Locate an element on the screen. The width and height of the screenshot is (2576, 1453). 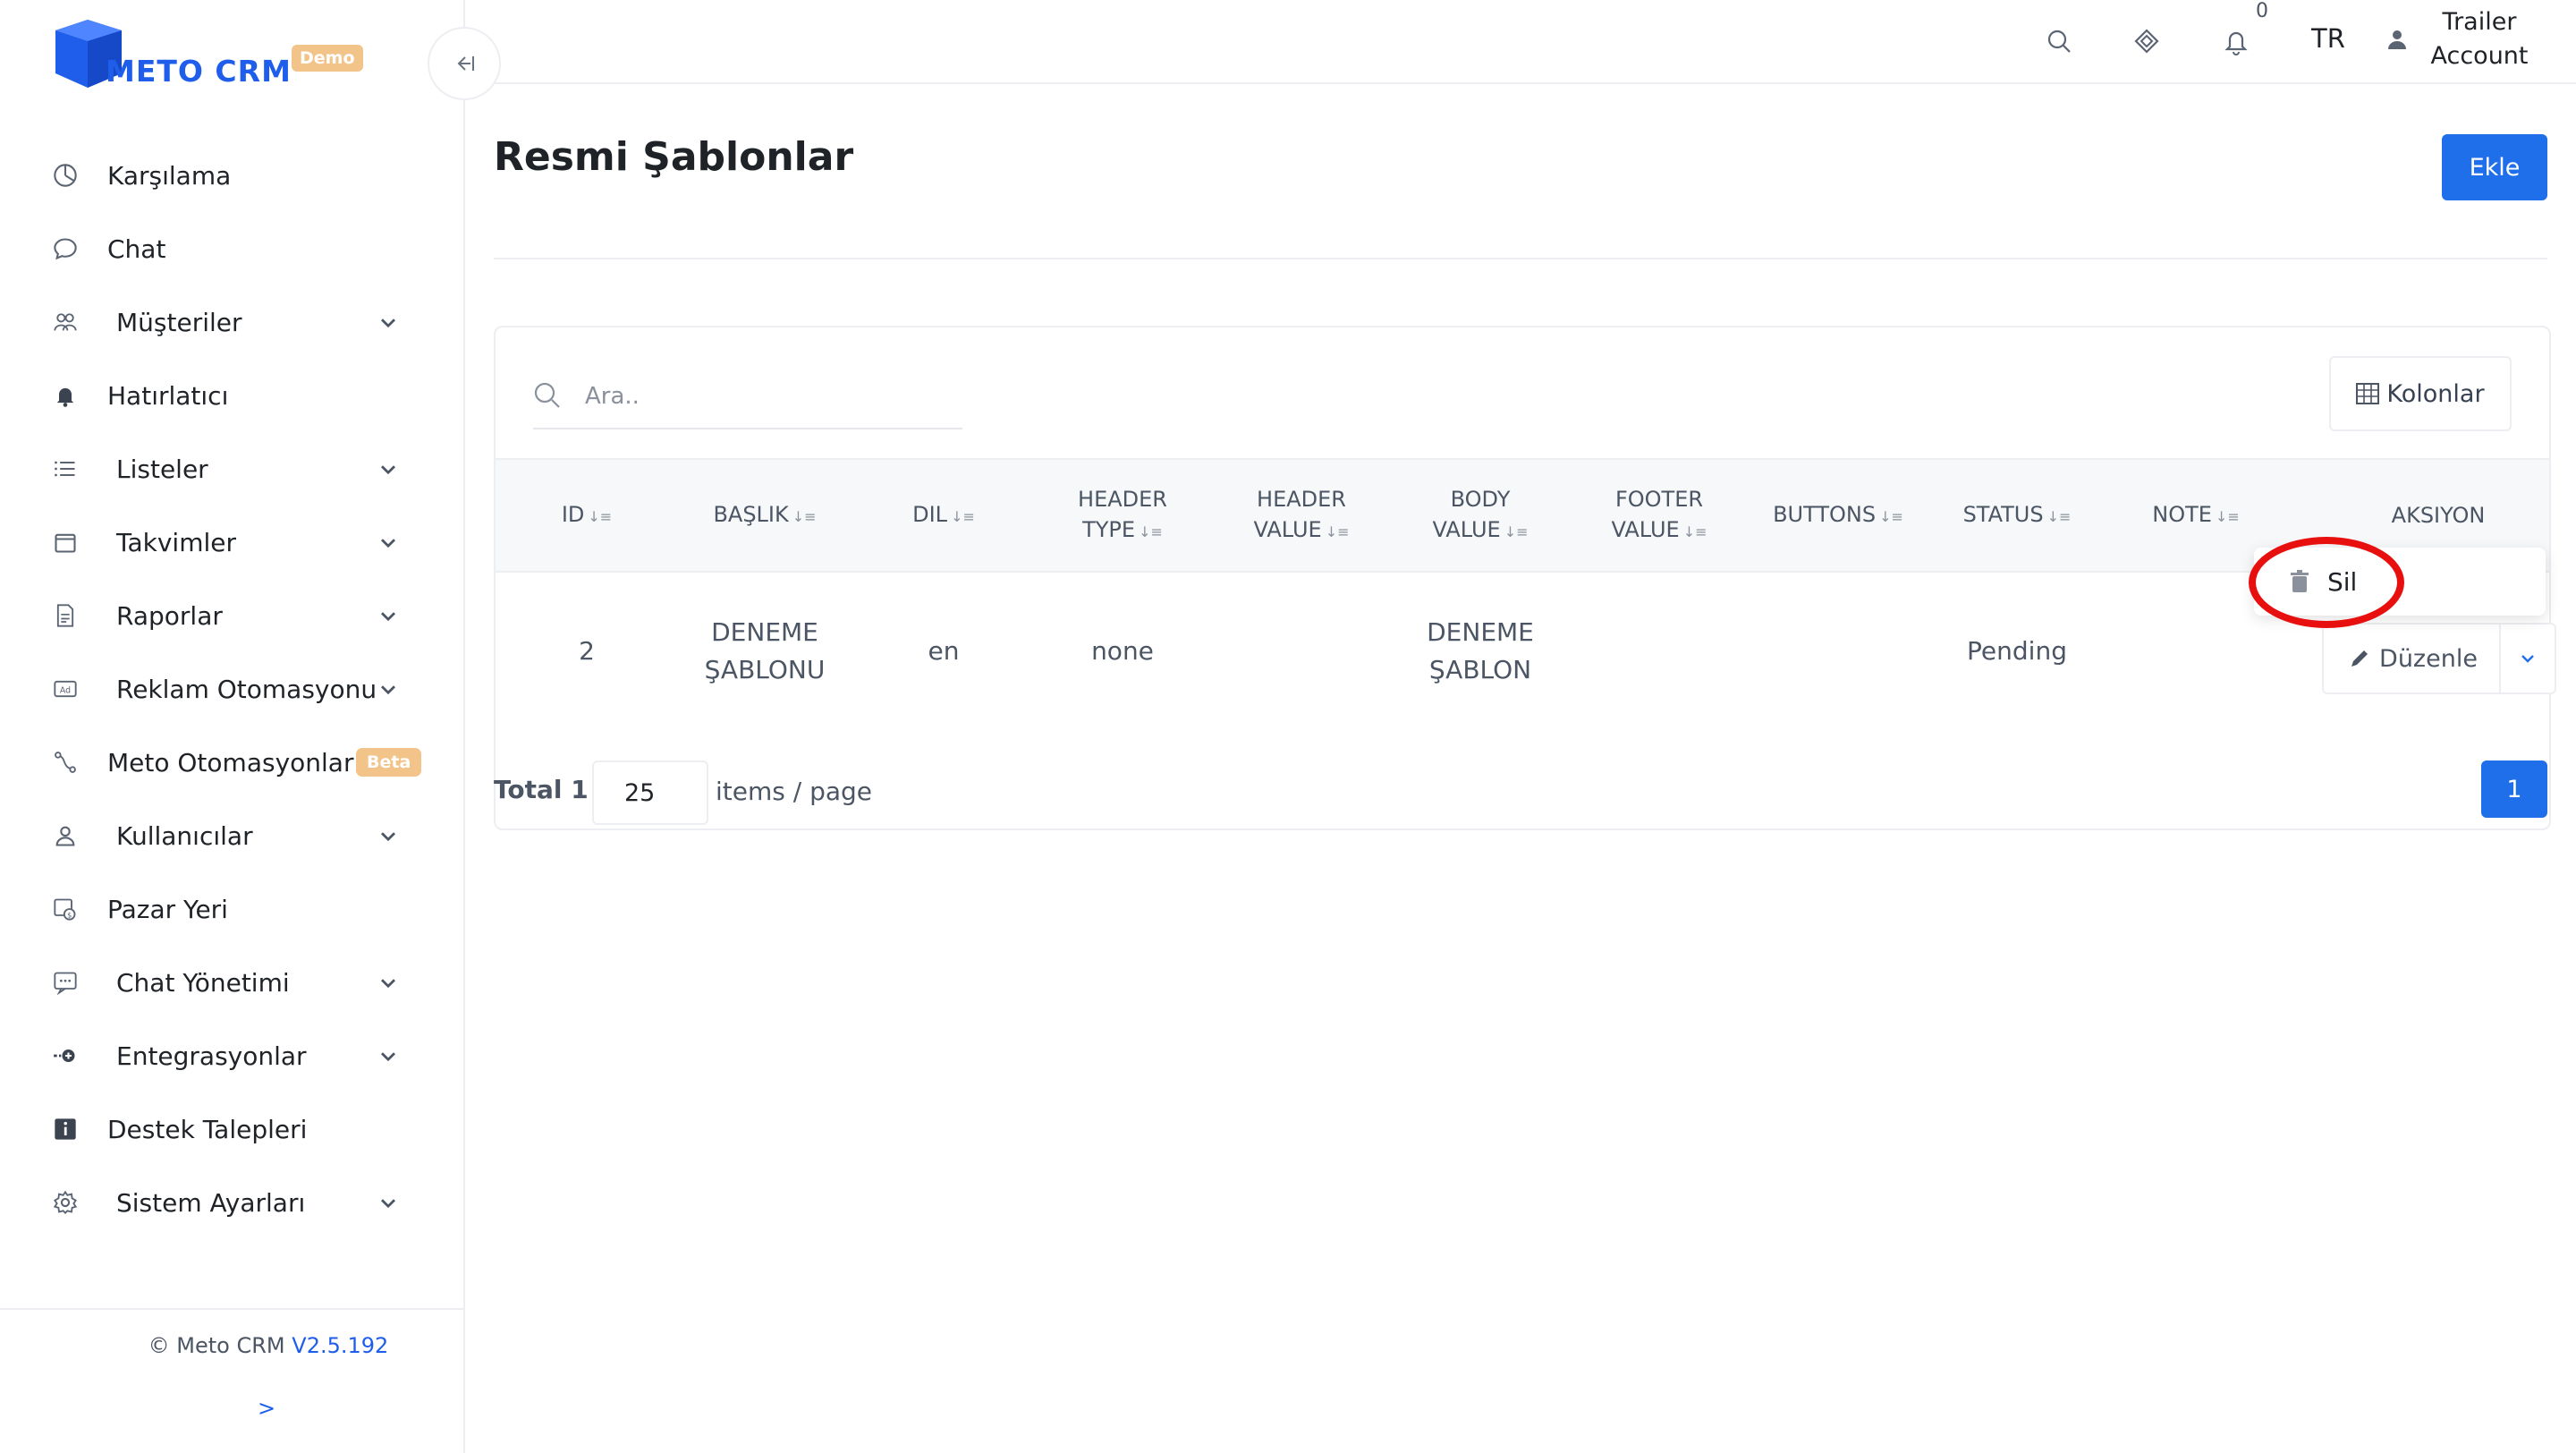
calendar-icon is located at coordinates (65, 542).